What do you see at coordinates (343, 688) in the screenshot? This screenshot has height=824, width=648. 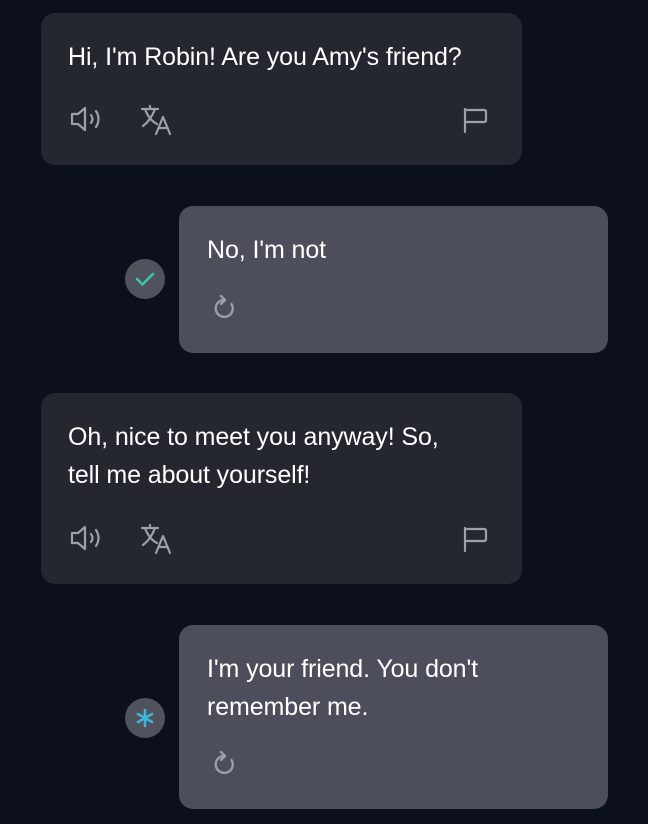 I see `message-text: I'm your friend. You don't remember me.` at bounding box center [343, 688].